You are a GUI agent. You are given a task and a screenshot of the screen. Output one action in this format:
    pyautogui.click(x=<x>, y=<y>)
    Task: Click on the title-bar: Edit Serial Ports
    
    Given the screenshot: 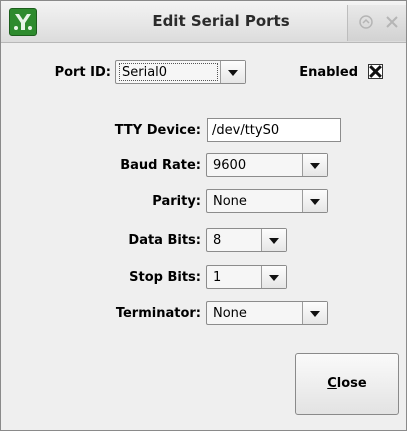 What is the action you would take?
    pyautogui.click(x=203, y=22)
    